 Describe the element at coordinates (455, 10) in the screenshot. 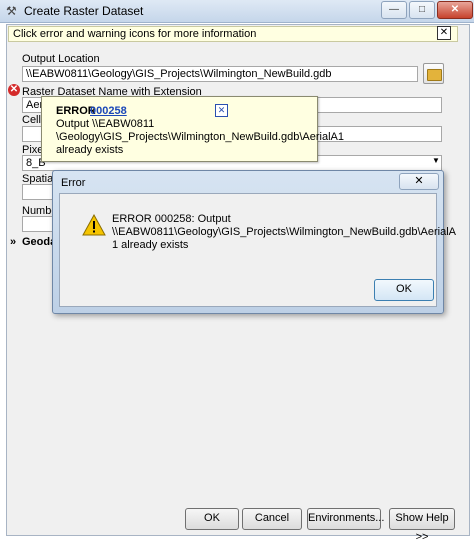

I see `close-window-button: ✕` at that location.